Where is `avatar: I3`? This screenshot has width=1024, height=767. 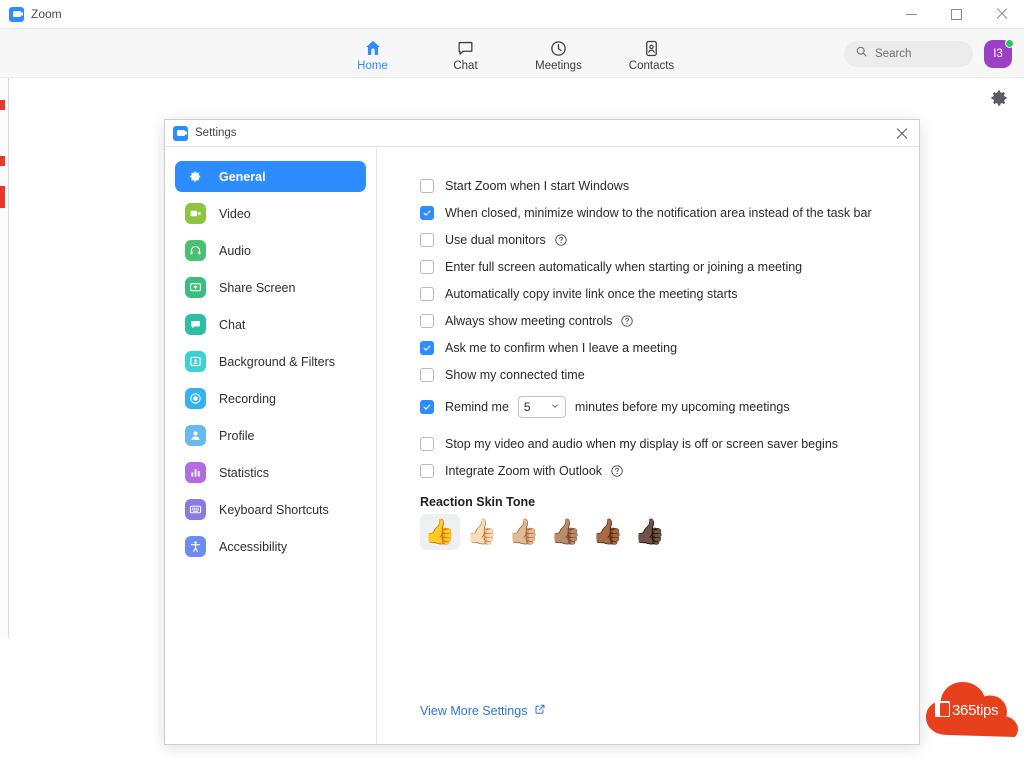
avatar: I3 is located at coordinates (999, 53).